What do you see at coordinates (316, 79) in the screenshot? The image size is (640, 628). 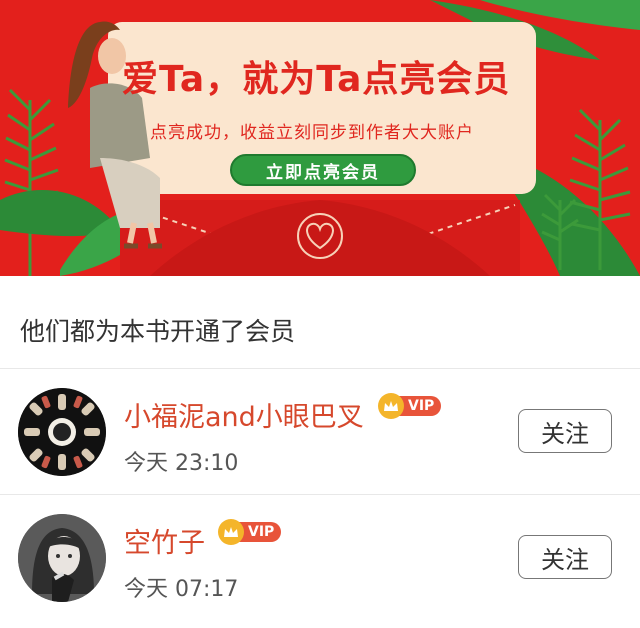 I see `banner-headline: 爱Ta，就为Ta点亮会员` at bounding box center [316, 79].